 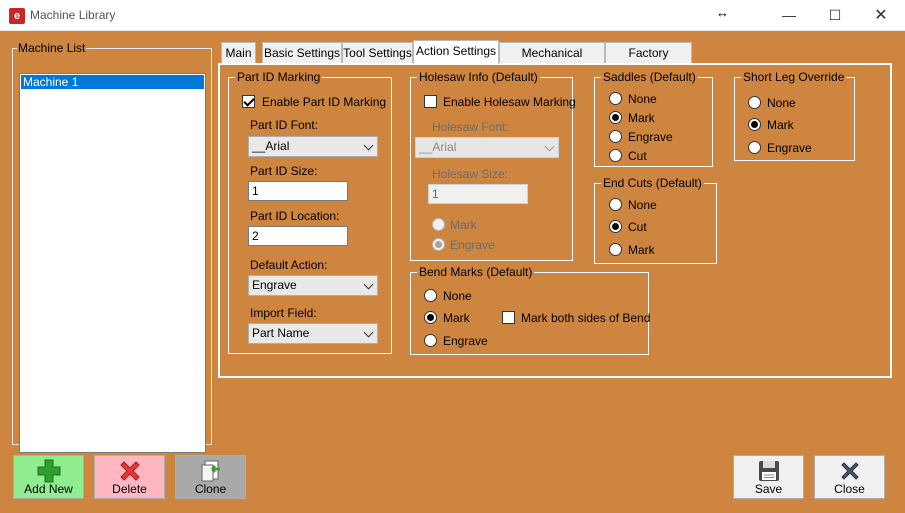 I want to click on saddles-engrave-radio, so click(x=615, y=136).